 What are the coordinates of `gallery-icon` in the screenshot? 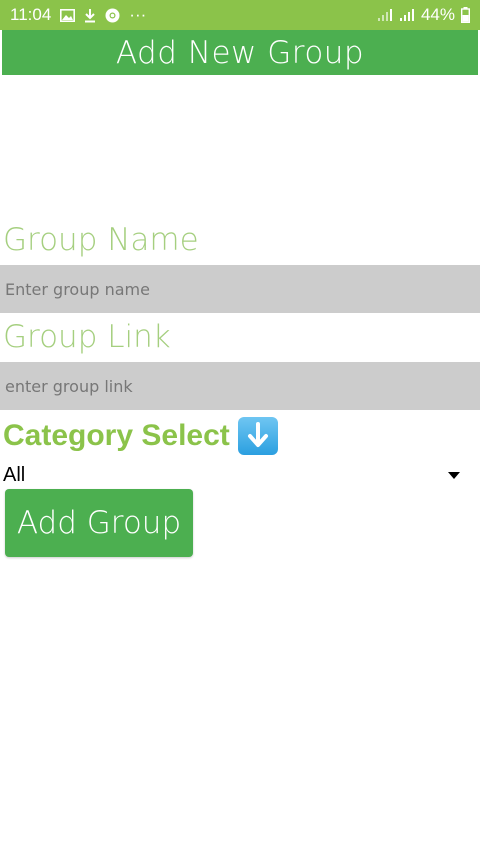 It's located at (68, 15).